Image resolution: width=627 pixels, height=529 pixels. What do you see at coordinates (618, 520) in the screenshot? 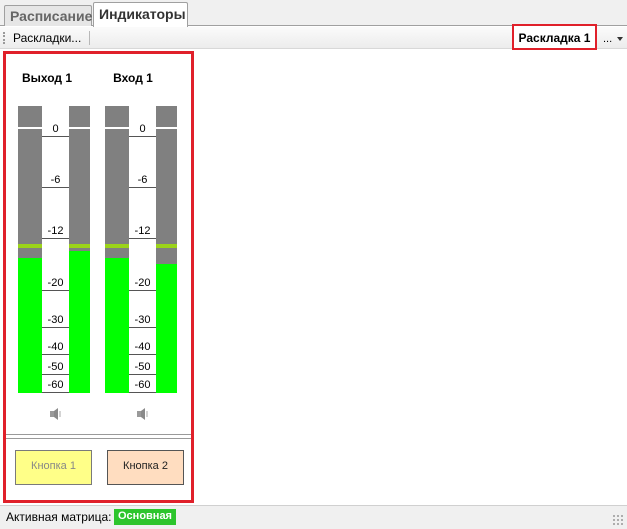
I see `resize-grip-icon` at bounding box center [618, 520].